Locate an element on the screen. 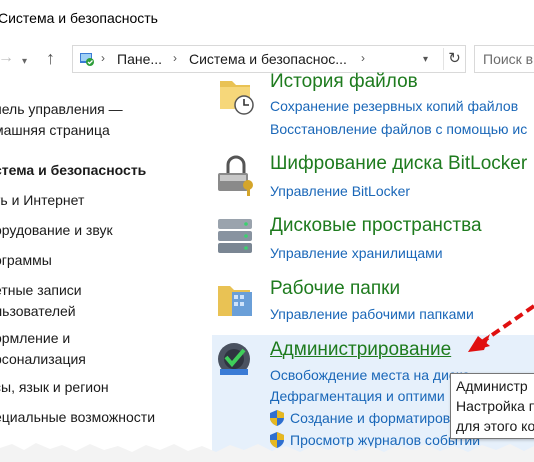 This screenshot has height=462, width=534. admin-tools-icon is located at coordinates (234, 359).